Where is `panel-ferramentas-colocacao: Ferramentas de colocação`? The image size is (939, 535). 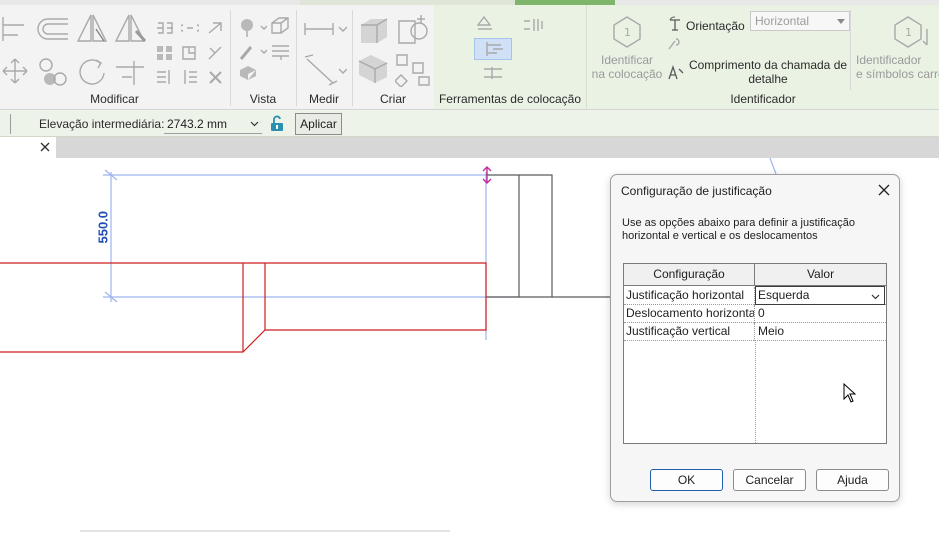 panel-ferramentas-colocacao: Ferramentas de colocação is located at coordinates (510, 57).